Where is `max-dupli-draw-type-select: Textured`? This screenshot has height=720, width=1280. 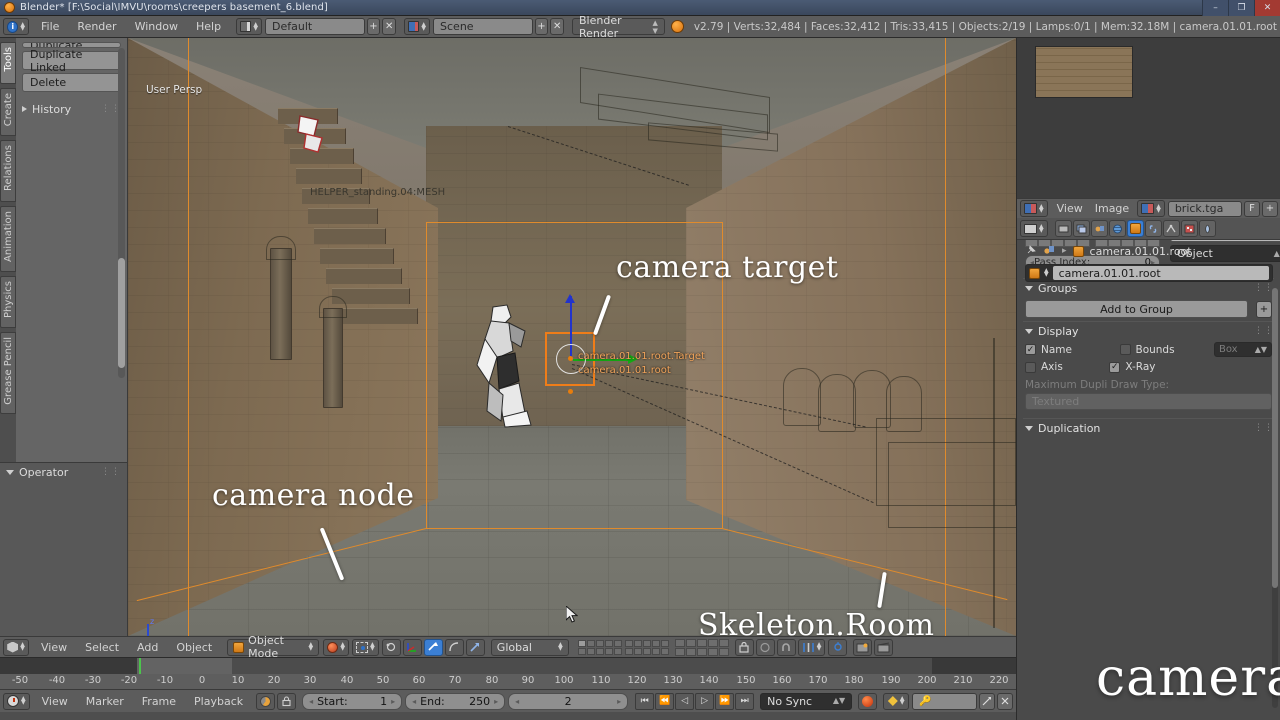
max-dupli-draw-type-select: Textured is located at coordinates (1148, 401).